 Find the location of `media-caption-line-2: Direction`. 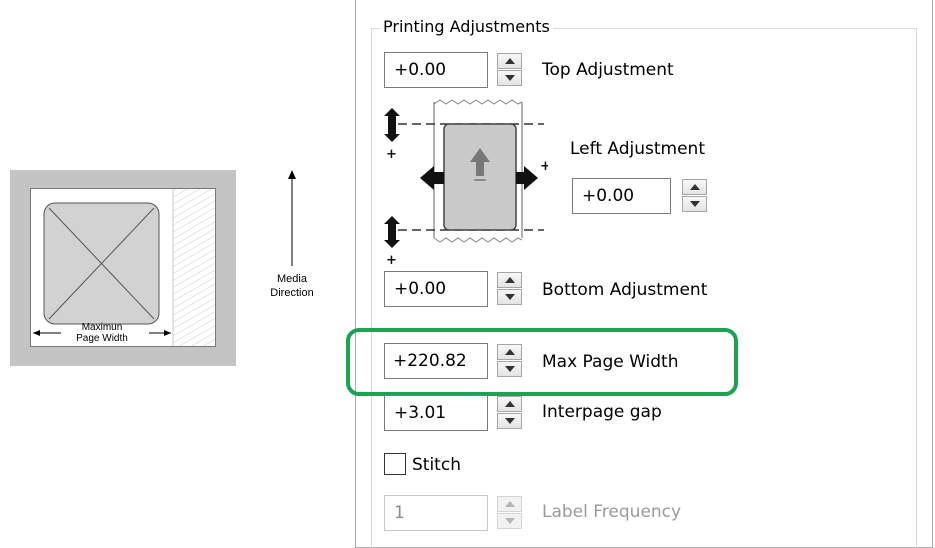

media-caption-line-2: Direction is located at coordinates (292, 293).